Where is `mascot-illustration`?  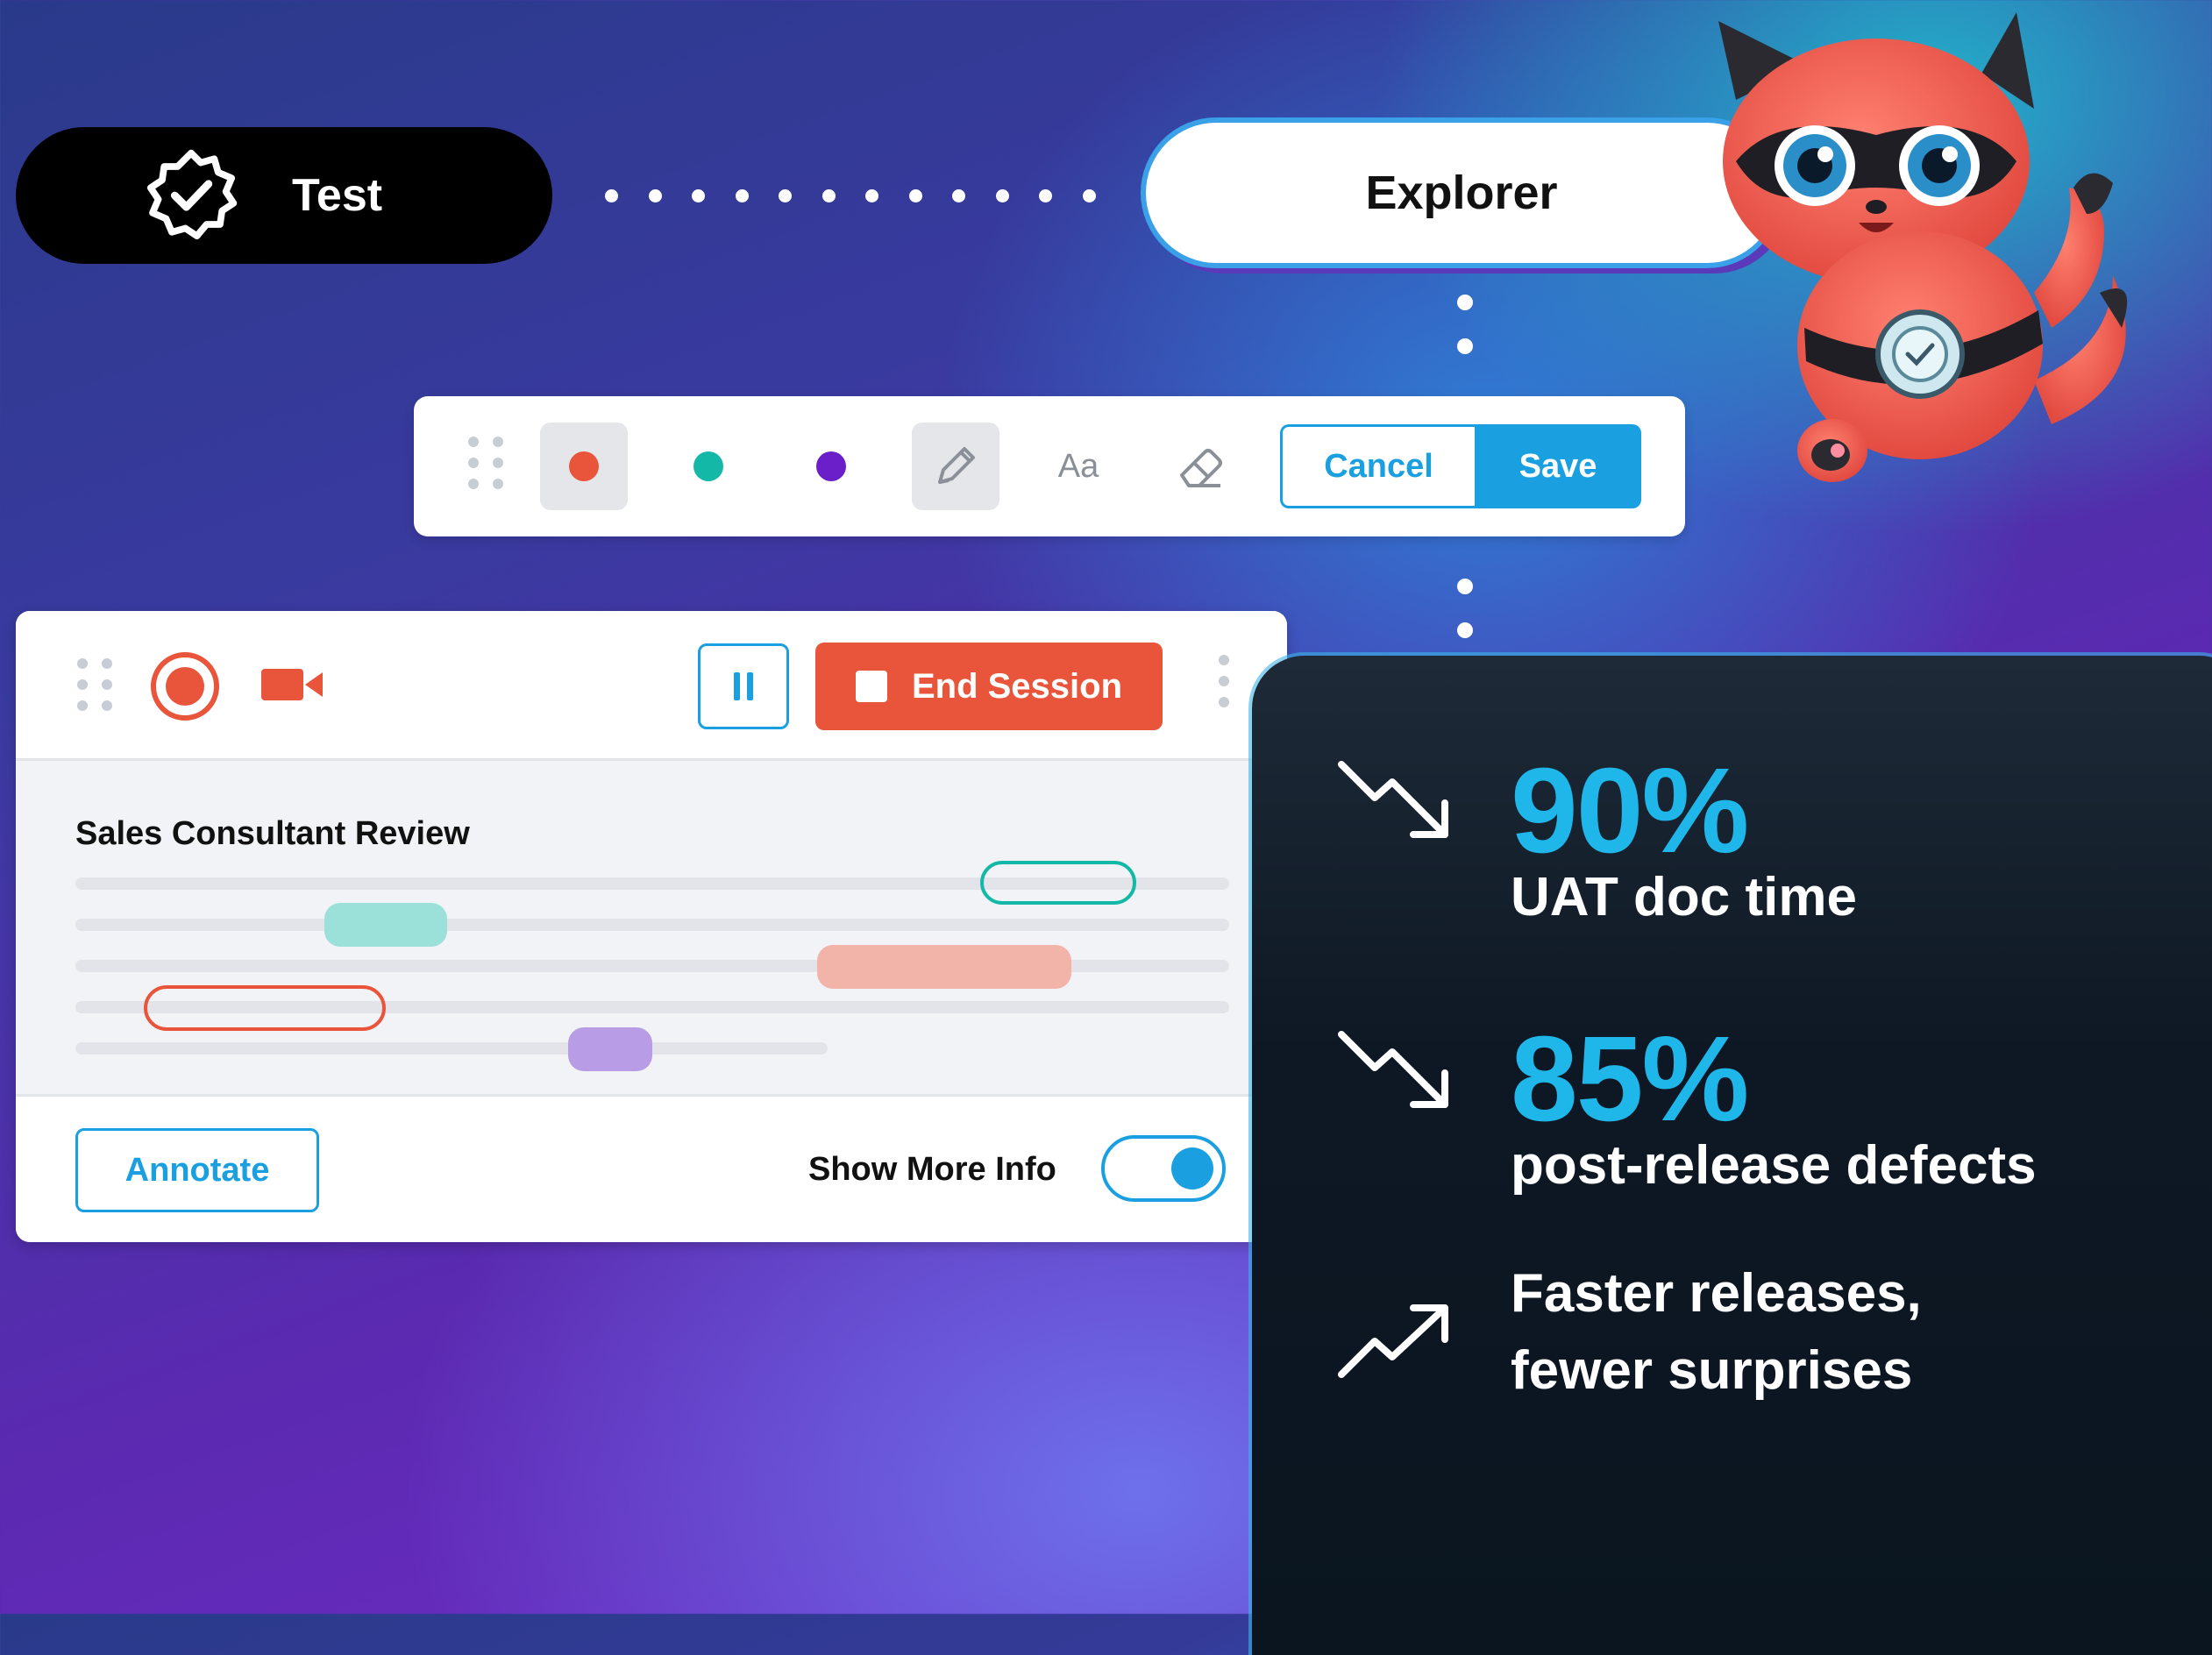
mascot-illustration is located at coordinates (1923, 247).